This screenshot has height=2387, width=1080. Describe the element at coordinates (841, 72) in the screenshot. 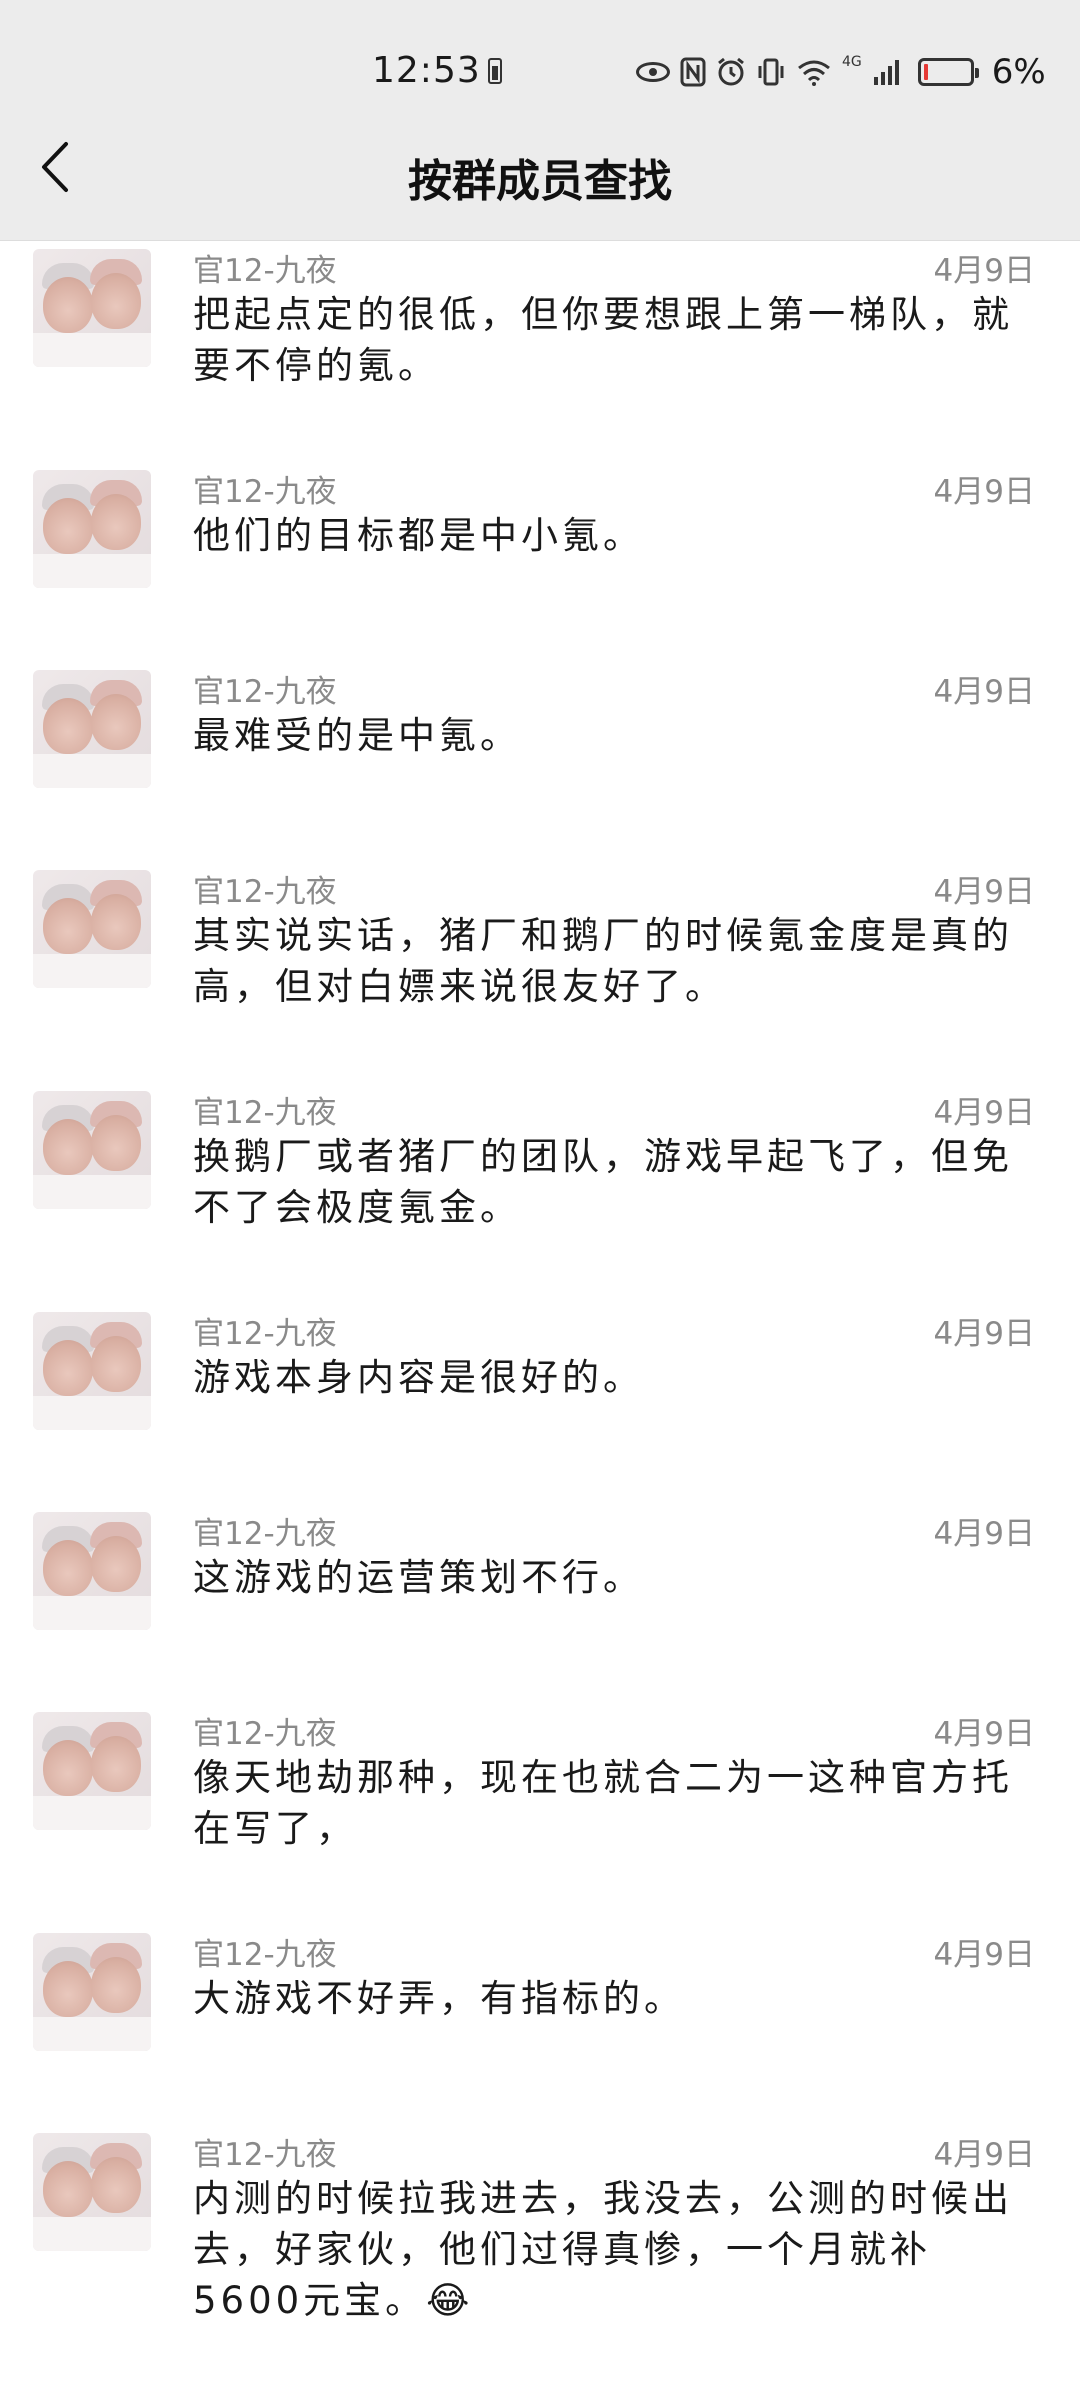

I see `status-icons: 4G 6%` at that location.